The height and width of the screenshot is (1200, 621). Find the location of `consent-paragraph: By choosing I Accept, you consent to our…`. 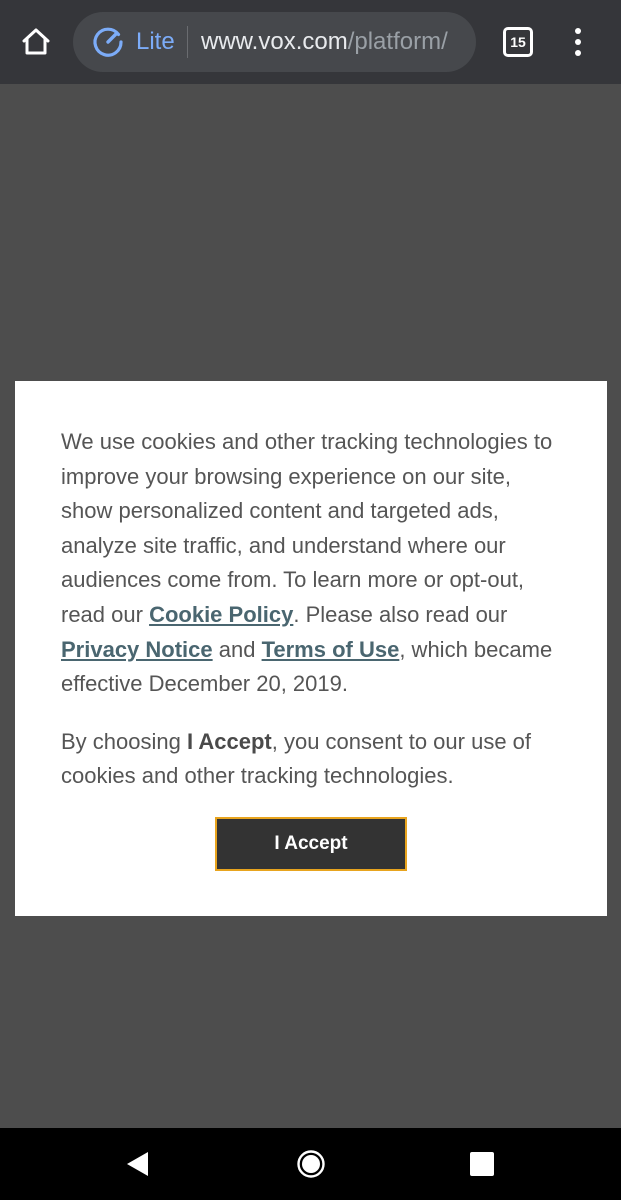

consent-paragraph: By choosing I Accept, you consent to our… is located at coordinates (311, 759).